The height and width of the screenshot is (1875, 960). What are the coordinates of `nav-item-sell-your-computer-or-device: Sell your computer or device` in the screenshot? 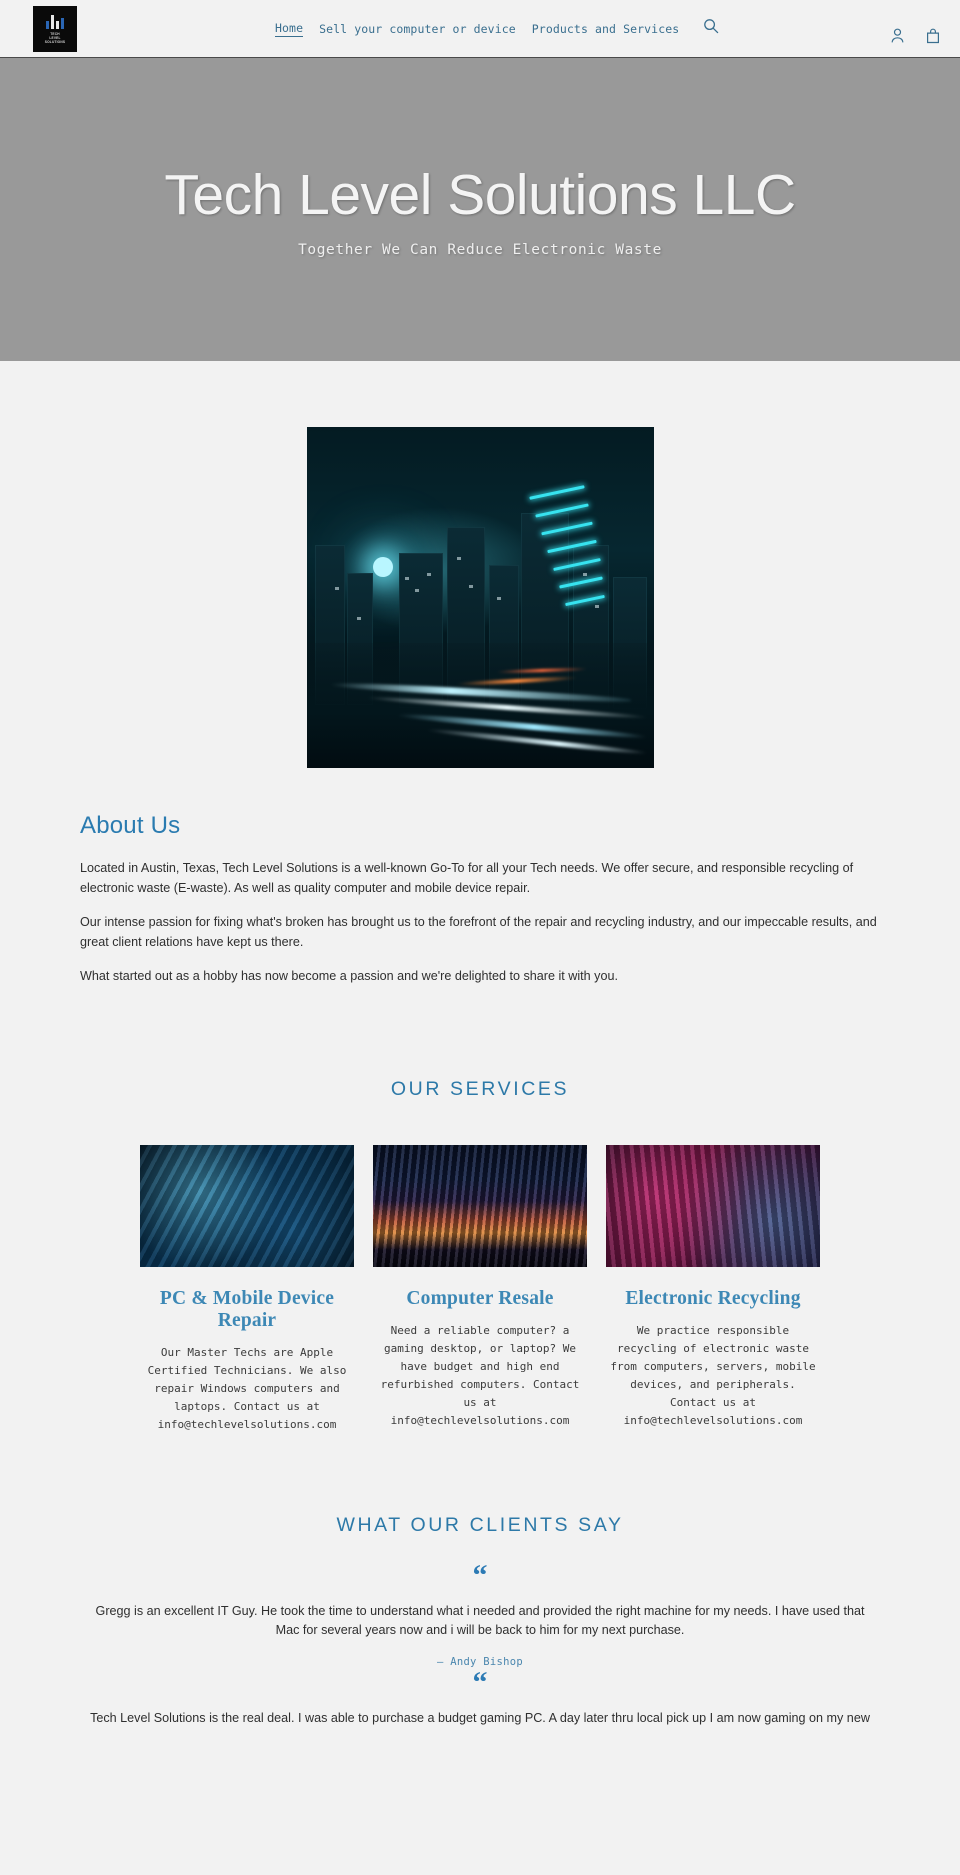 It's located at (417, 29).